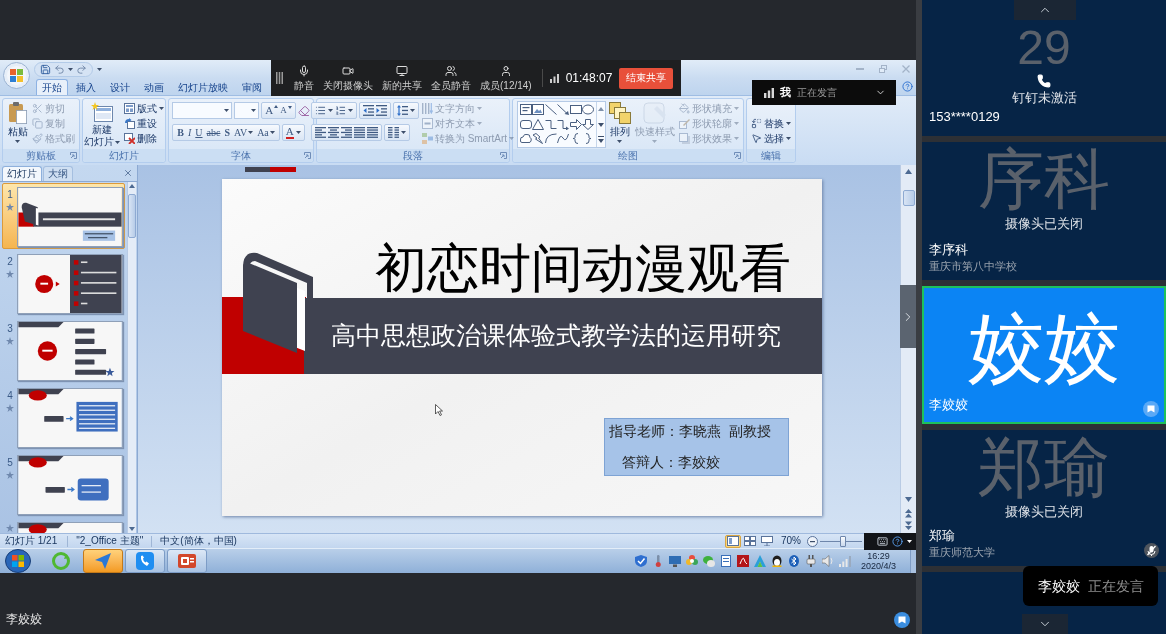 Image resolution: width=1166 pixels, height=634 pixels. What do you see at coordinates (964, 116) in the screenshot?
I see `participant-name: 153****0129` at bounding box center [964, 116].